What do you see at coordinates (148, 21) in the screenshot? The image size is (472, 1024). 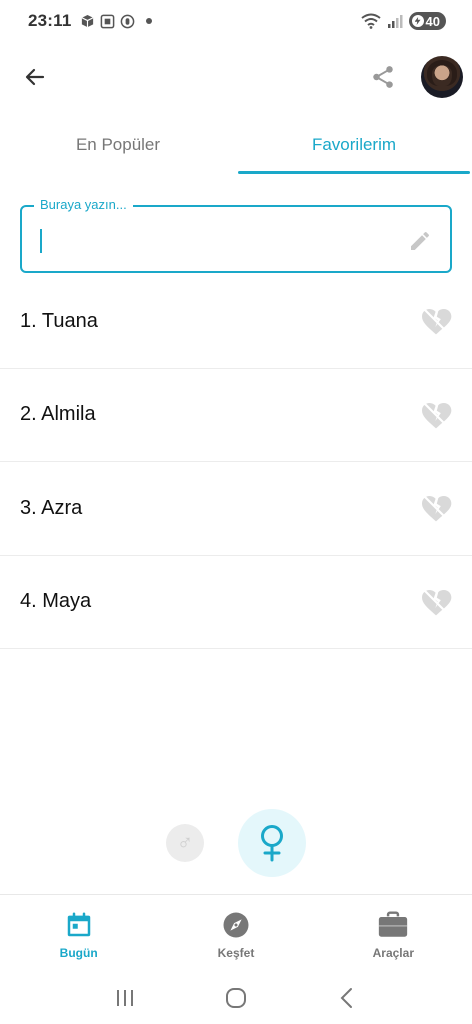 I see `notification-dot` at bounding box center [148, 21].